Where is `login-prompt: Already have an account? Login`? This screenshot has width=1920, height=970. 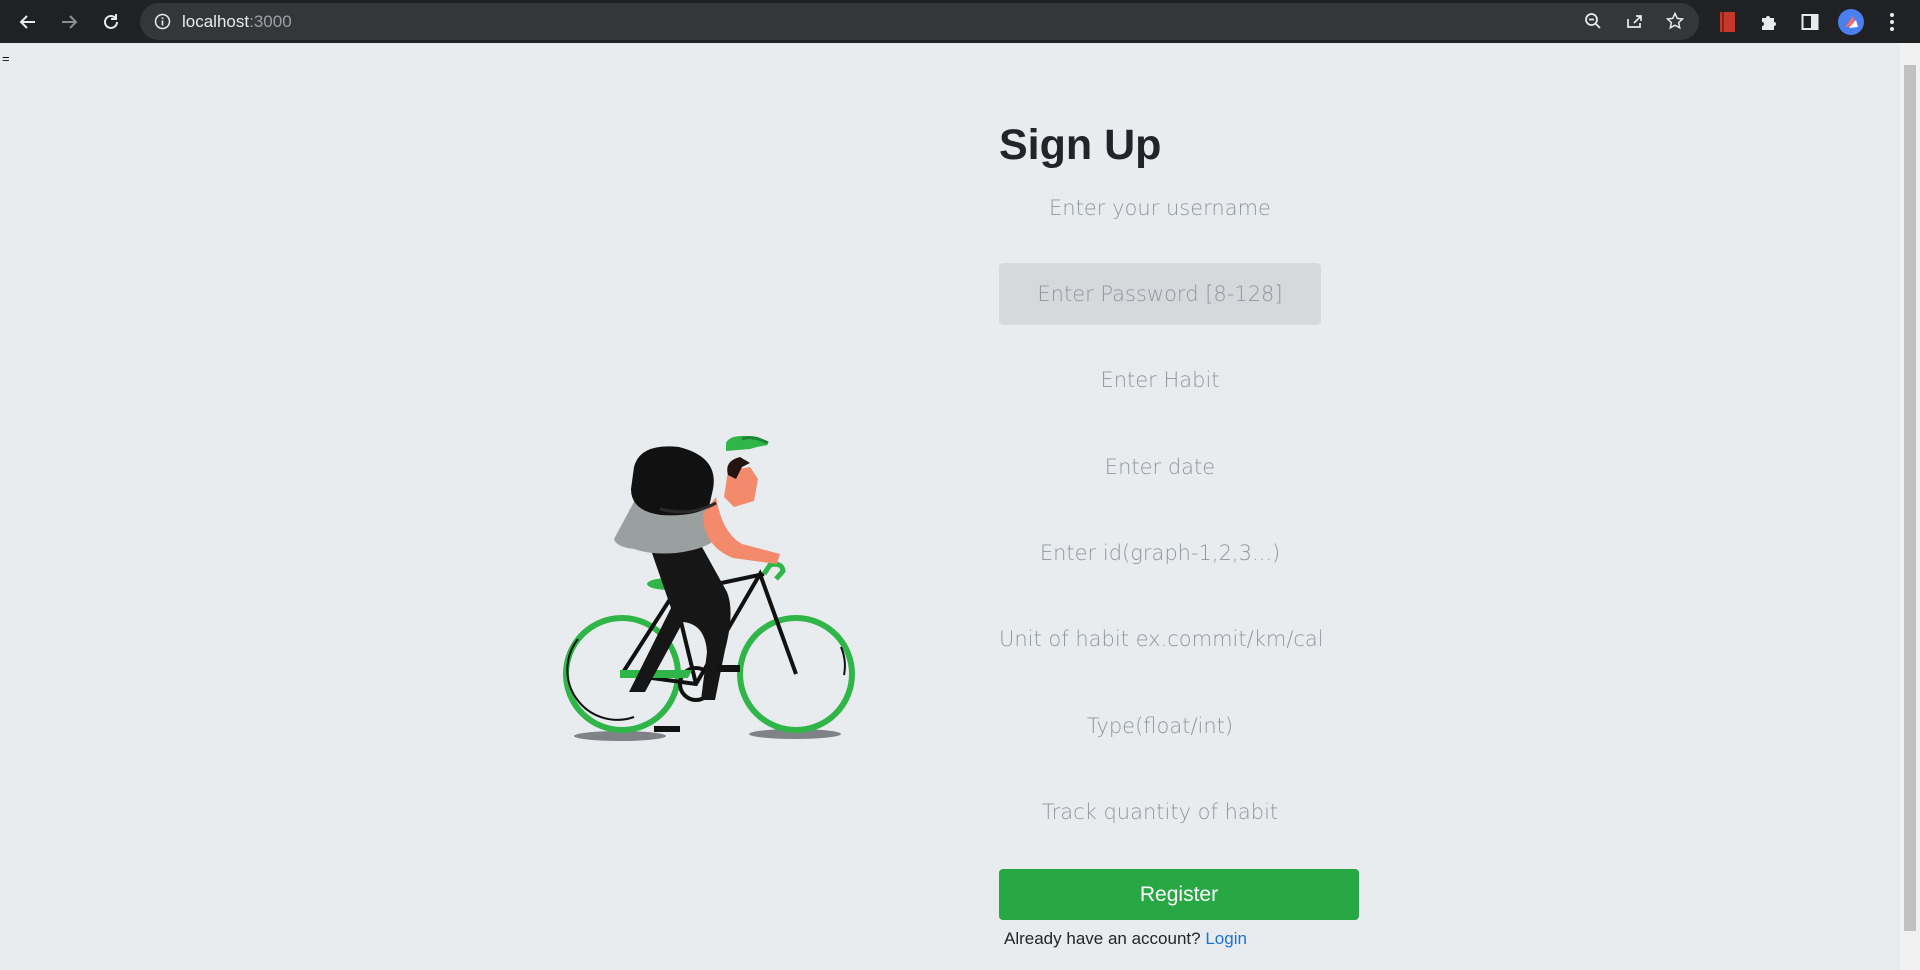 login-prompt: Already have an account? Login is located at coordinates (1125, 939).